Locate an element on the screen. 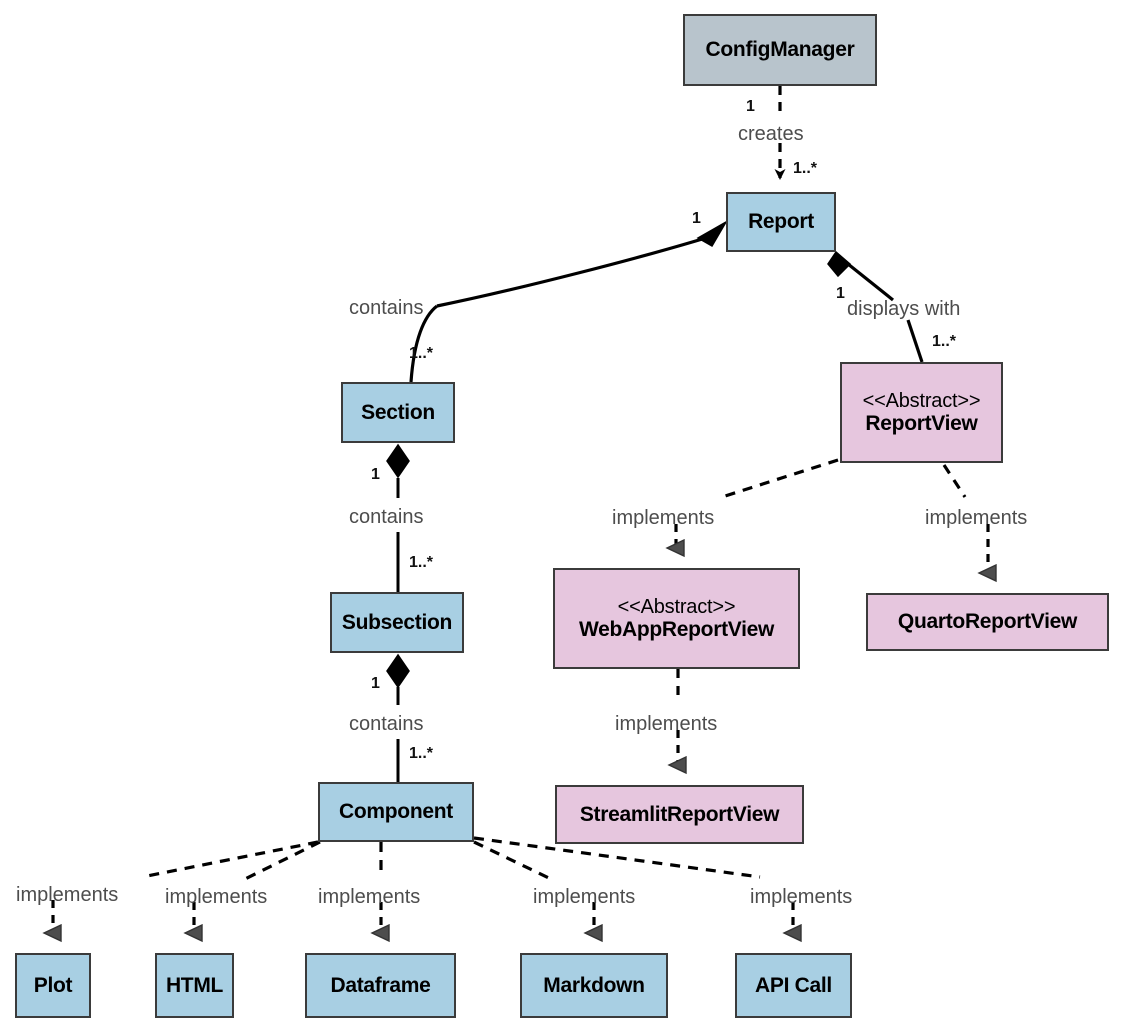  edge-label-creates: creates is located at coordinates (771, 134).